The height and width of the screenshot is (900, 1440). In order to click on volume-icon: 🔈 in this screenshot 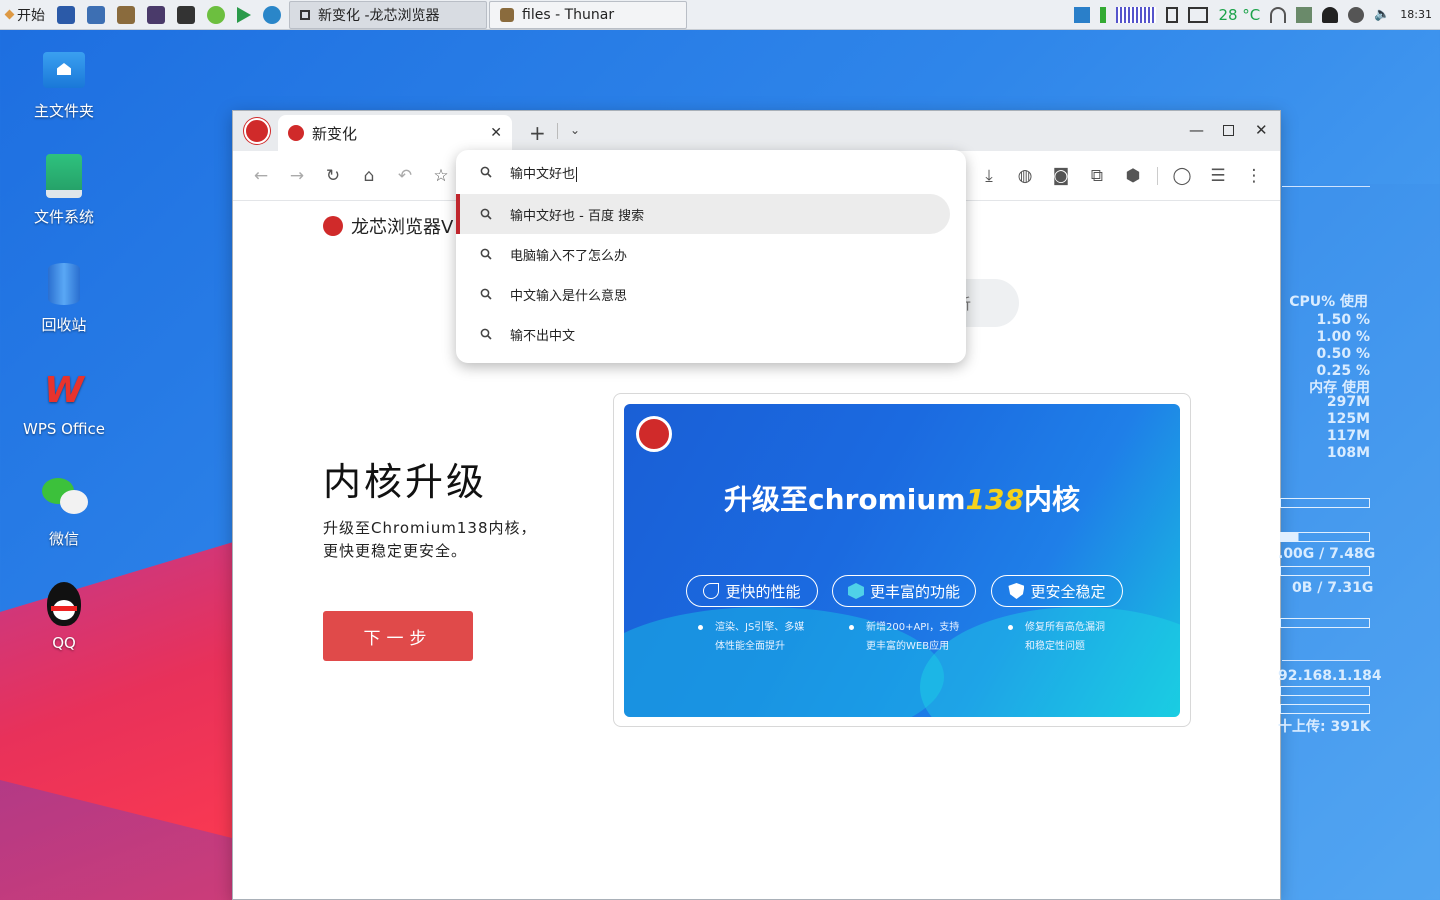, I will do `click(1382, 15)`.